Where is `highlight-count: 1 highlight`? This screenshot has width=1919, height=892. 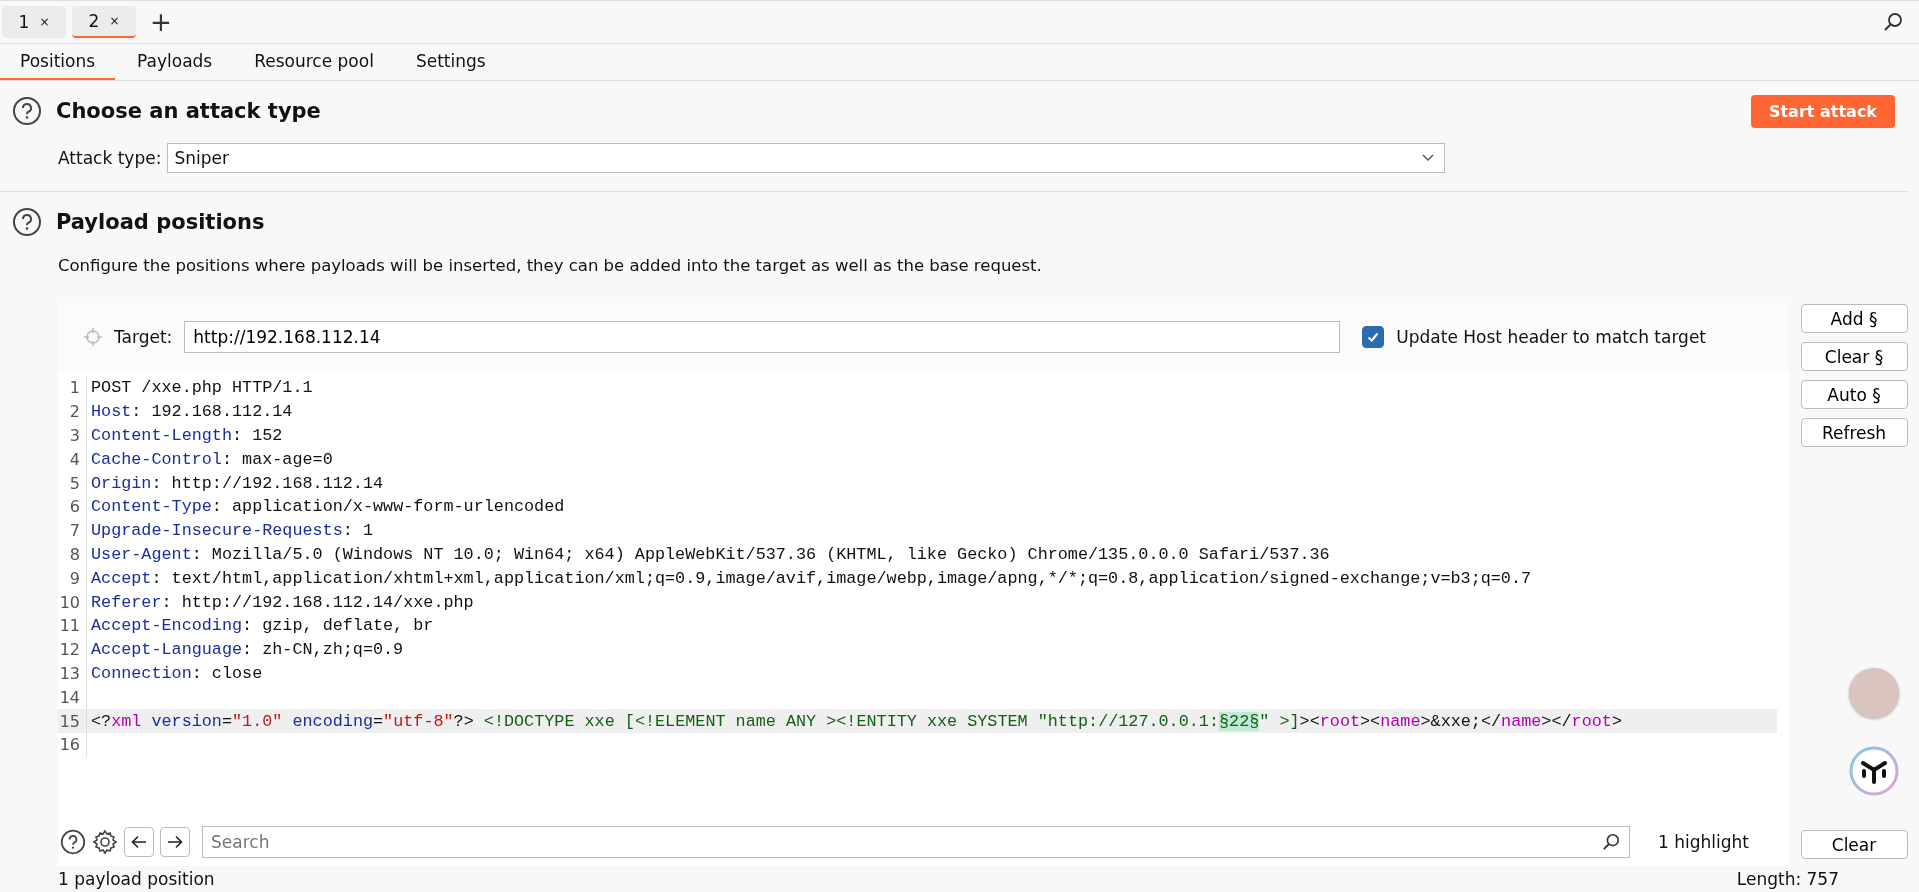 highlight-count: 1 highlight is located at coordinates (1703, 842).